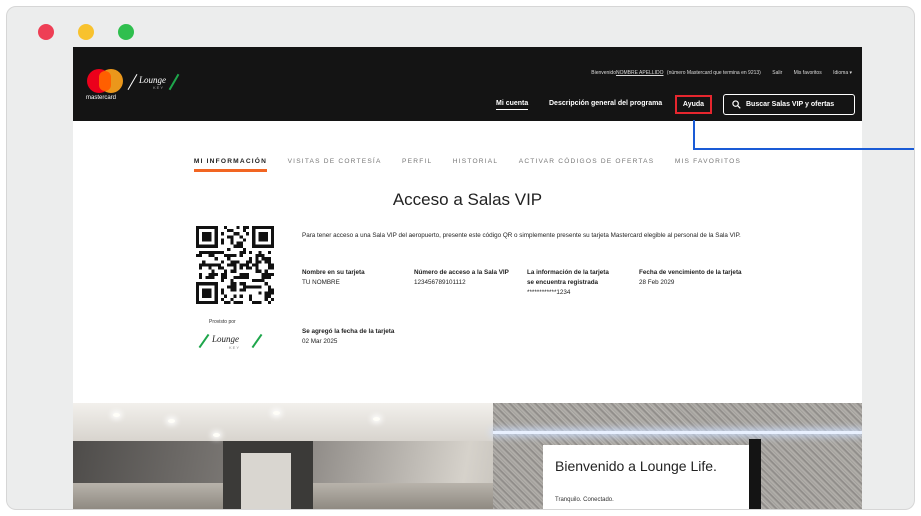 This screenshot has width=921, height=516. Describe the element at coordinates (605, 103) in the screenshot. I see `nav-program-overview: Descripción general del programa` at that location.